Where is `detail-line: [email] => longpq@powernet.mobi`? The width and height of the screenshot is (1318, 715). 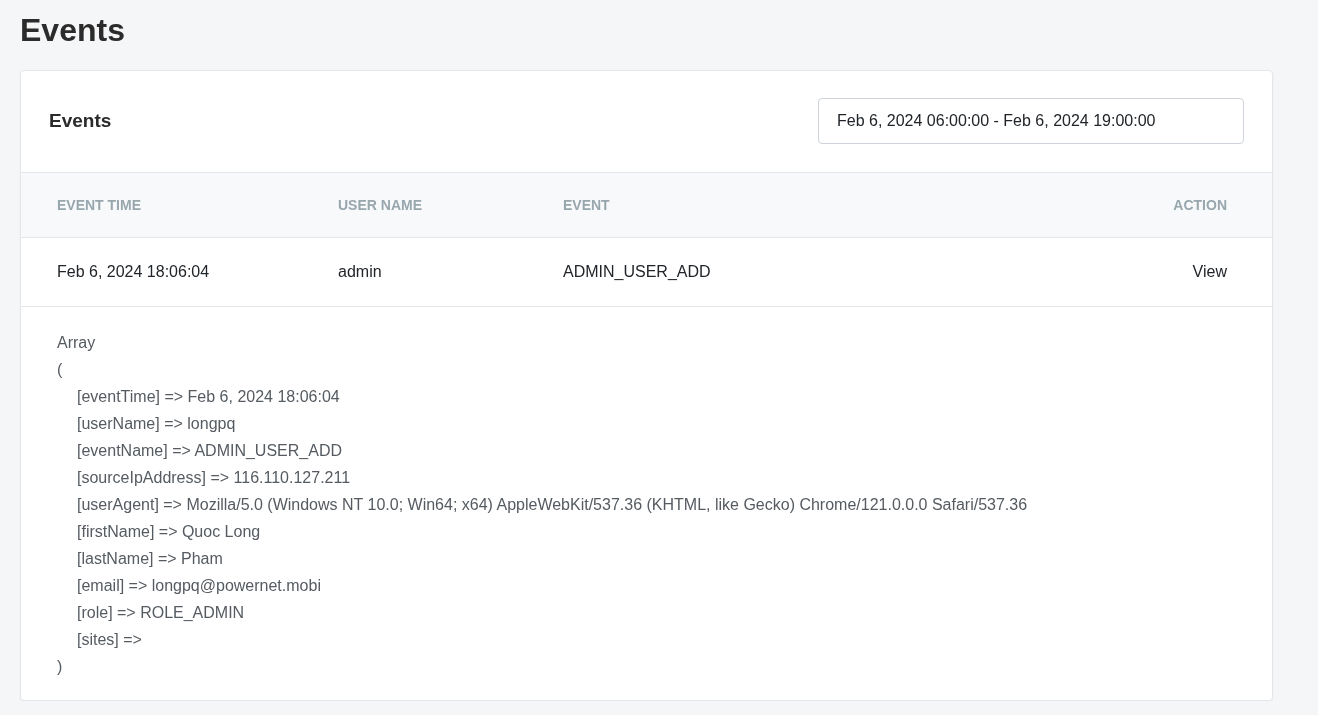
detail-line: [email] => longpq@powernet.mobi is located at coordinates (199, 586).